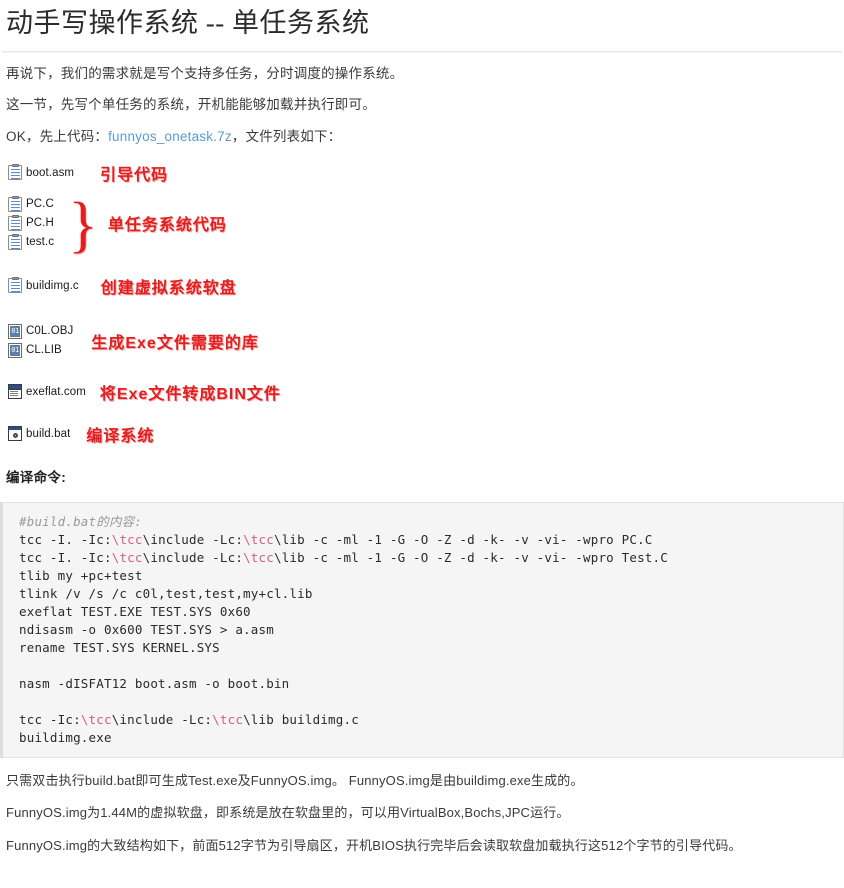 The width and height of the screenshot is (844, 888). I want to click on code-line: tlink /v /s /c c0l,test,test,my+cl.lib, so click(166, 593).